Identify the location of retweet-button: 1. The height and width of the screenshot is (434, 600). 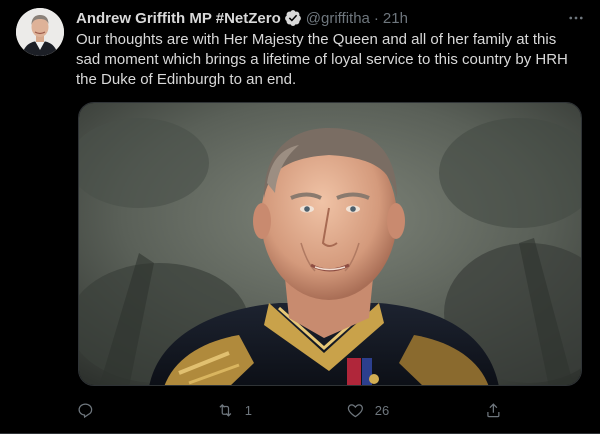
(234, 410).